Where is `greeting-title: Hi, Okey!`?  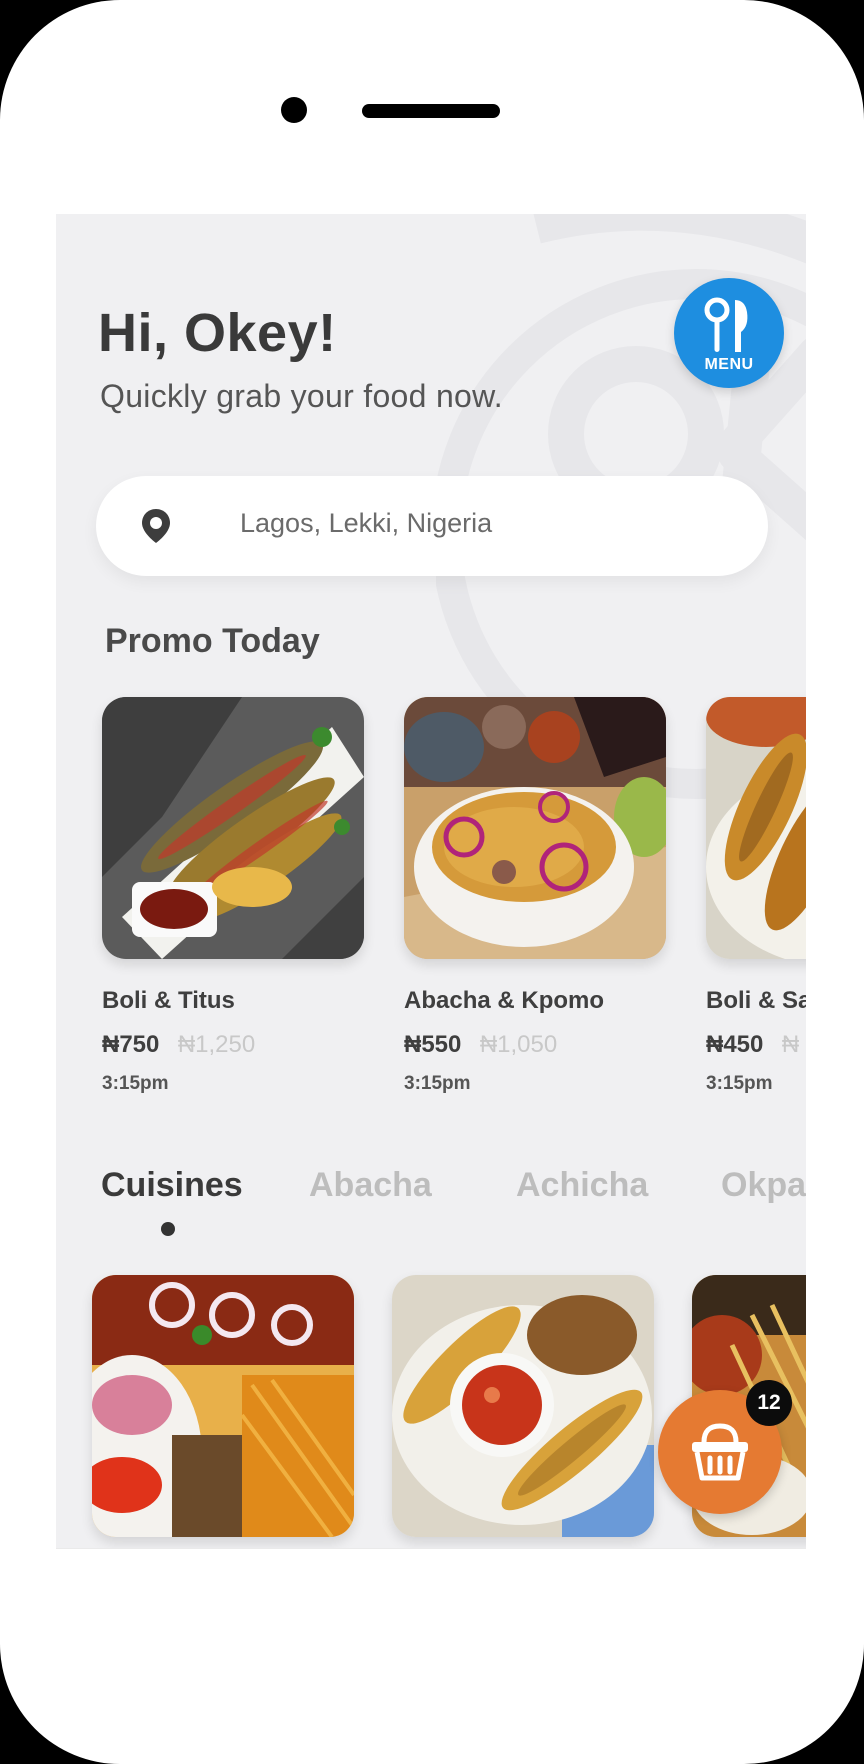
greeting-title: Hi, Okey! is located at coordinates (217, 333).